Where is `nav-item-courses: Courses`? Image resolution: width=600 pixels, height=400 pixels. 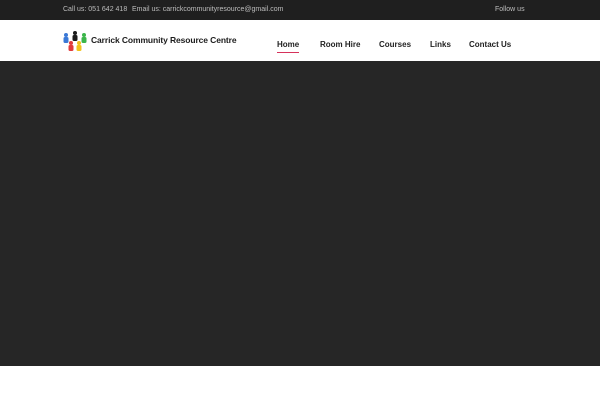
nav-item-courses: Courses is located at coordinates (395, 44).